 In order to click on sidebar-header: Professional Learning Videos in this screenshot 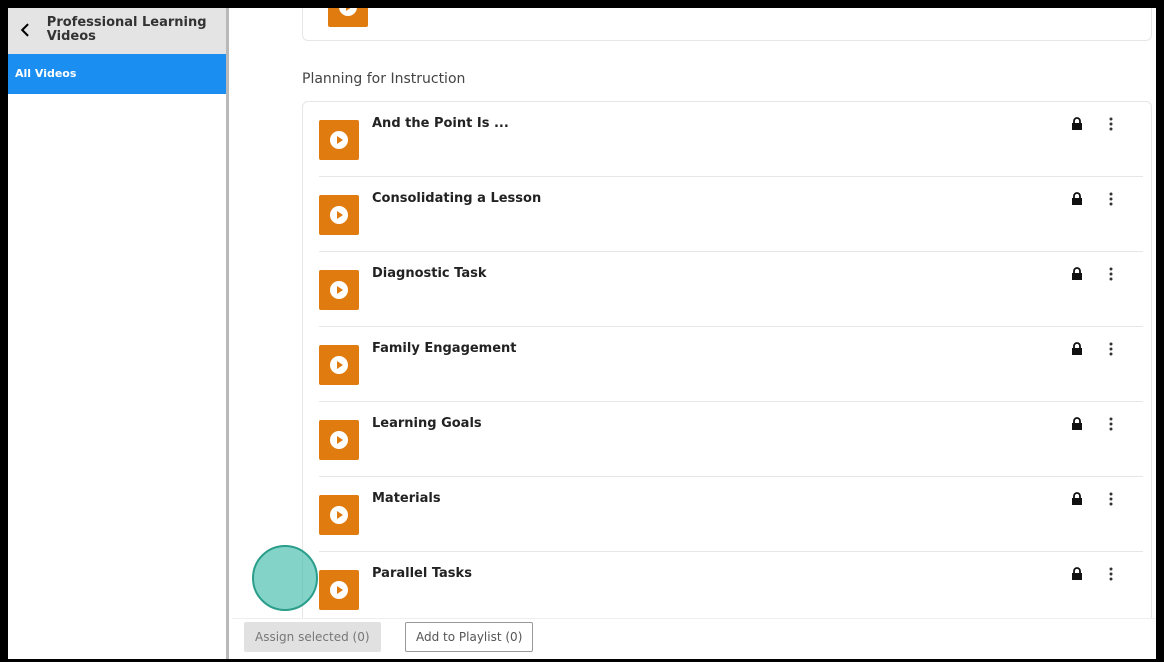, I will do `click(117, 31)`.